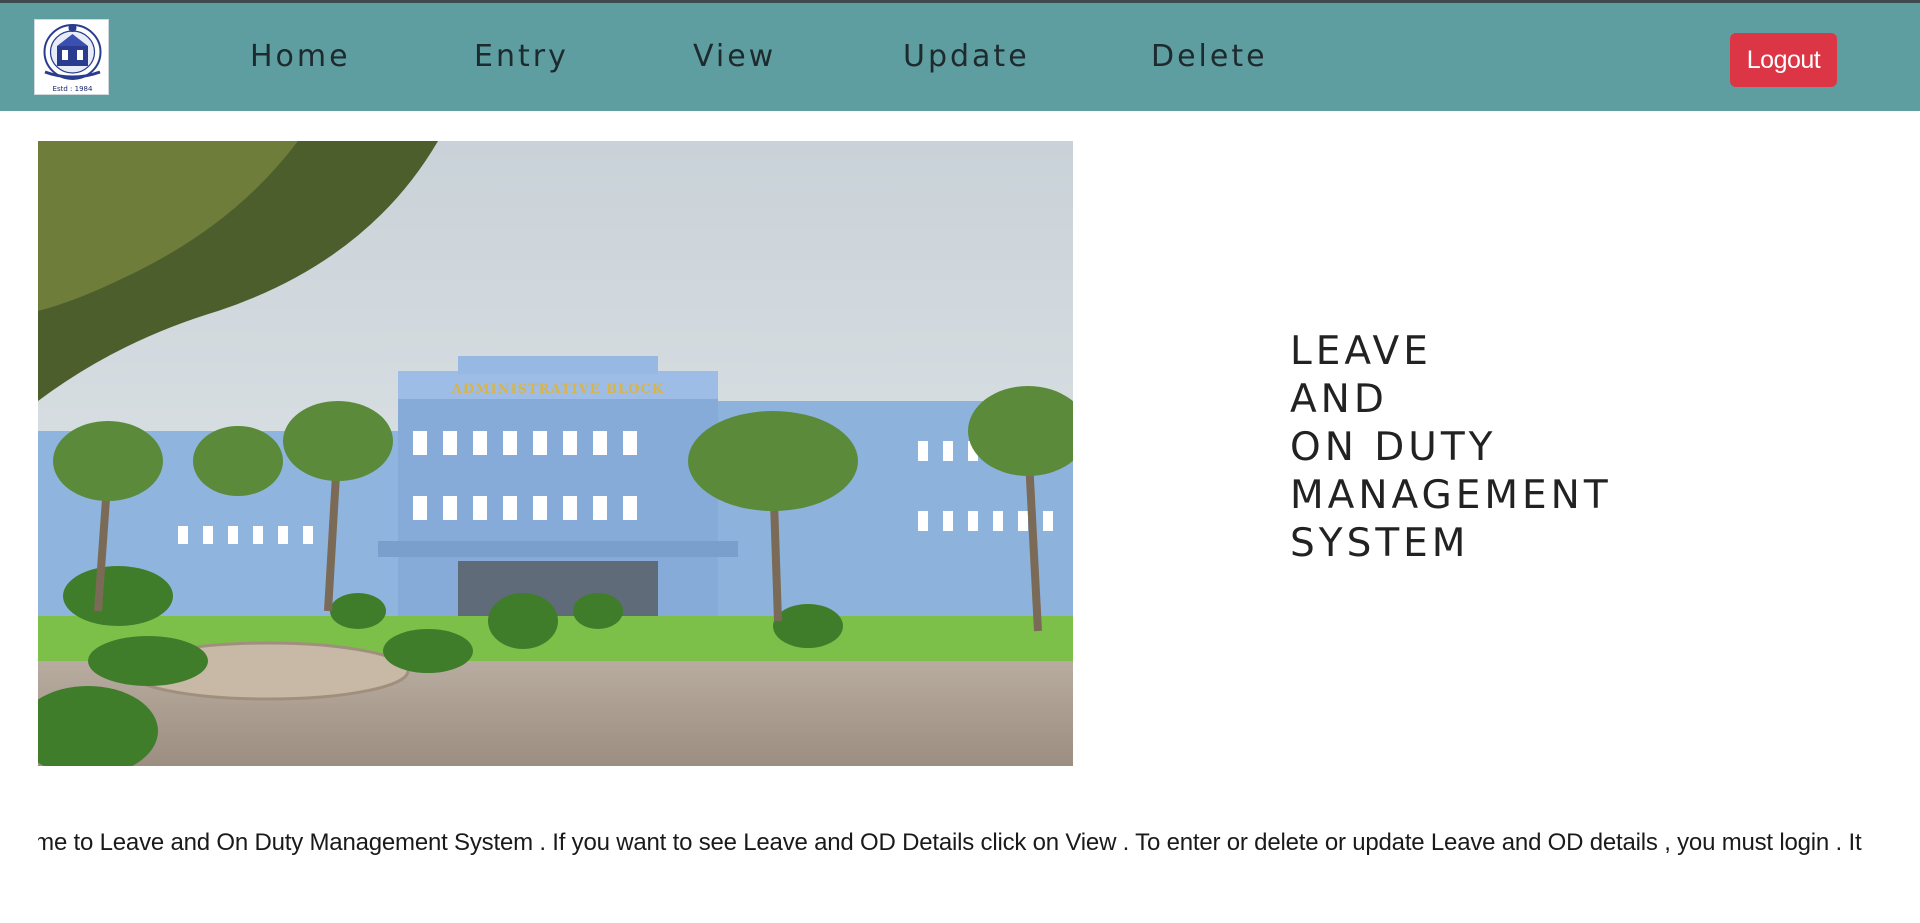 Image resolution: width=1920 pixels, height=923 pixels. Describe the element at coordinates (734, 57) in the screenshot. I see `nav-view: View` at that location.